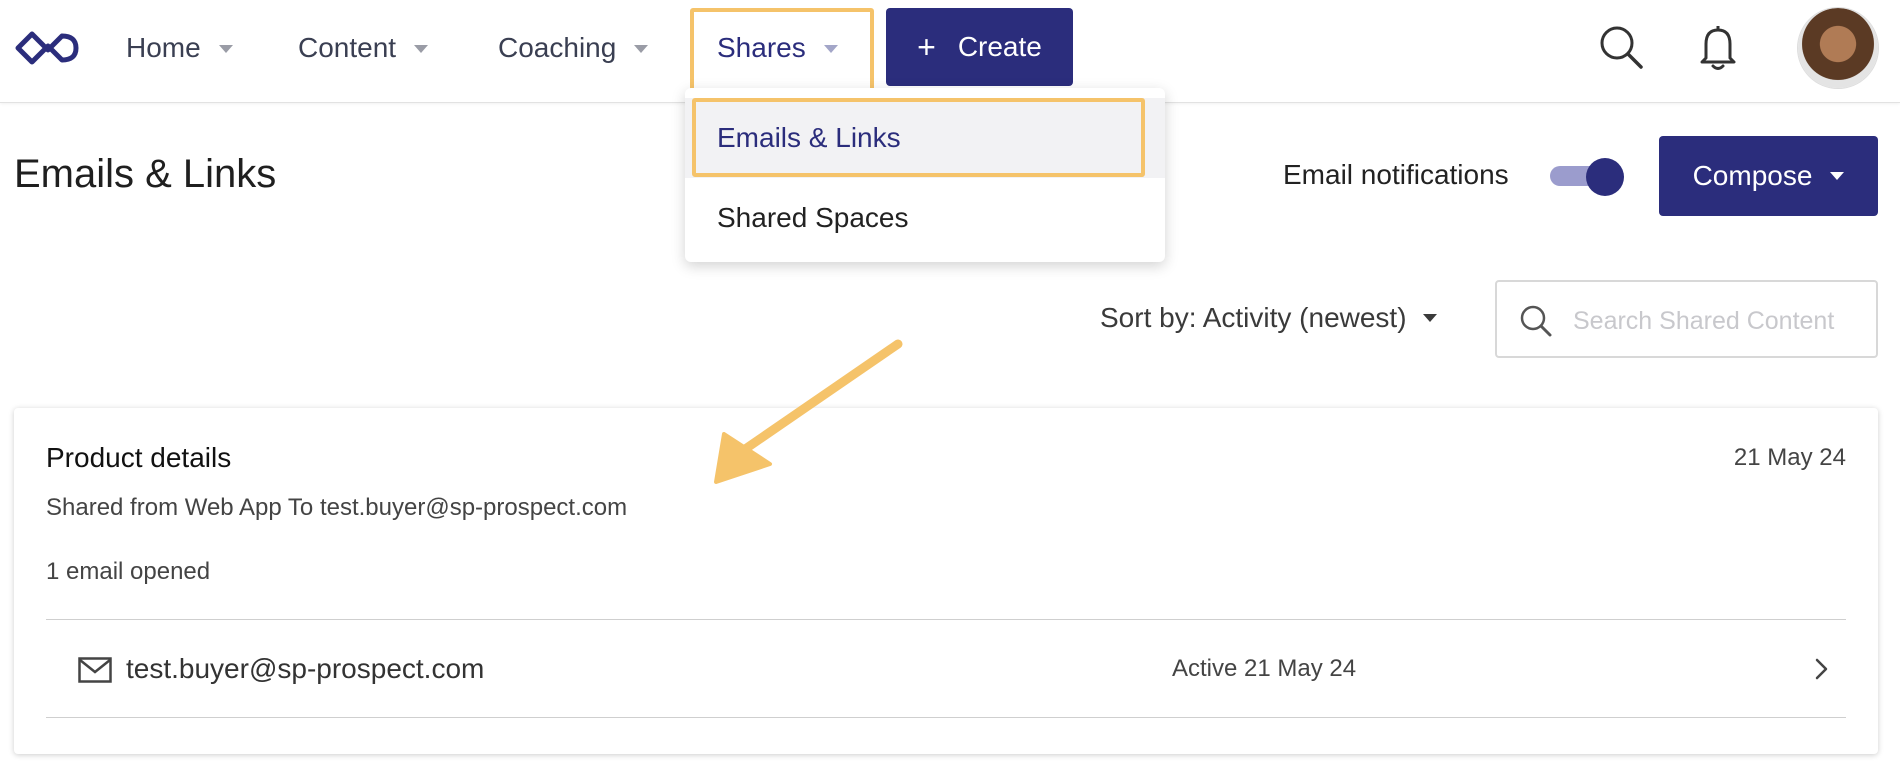  I want to click on email-notifications-toggle, so click(1587, 177).